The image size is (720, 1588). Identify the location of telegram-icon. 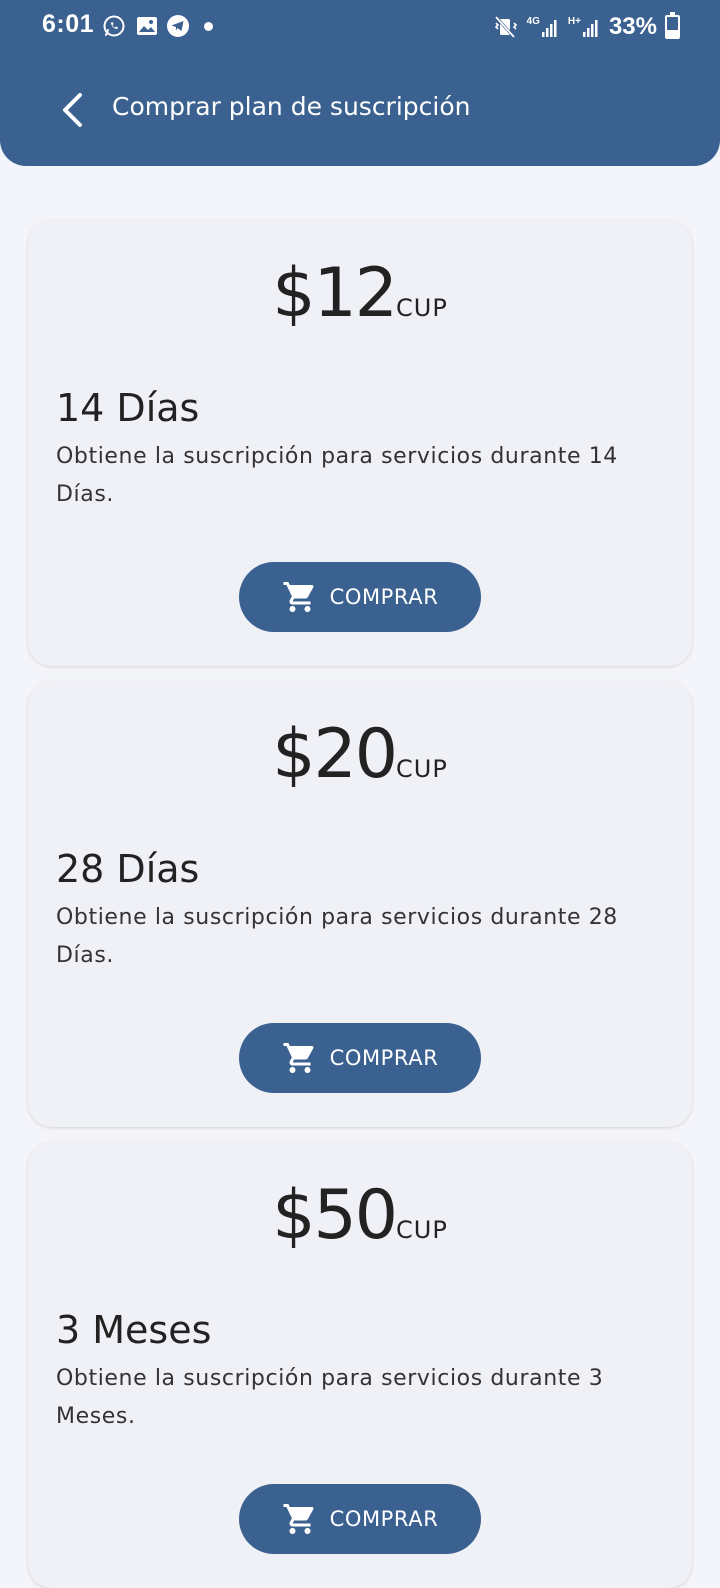
(178, 26).